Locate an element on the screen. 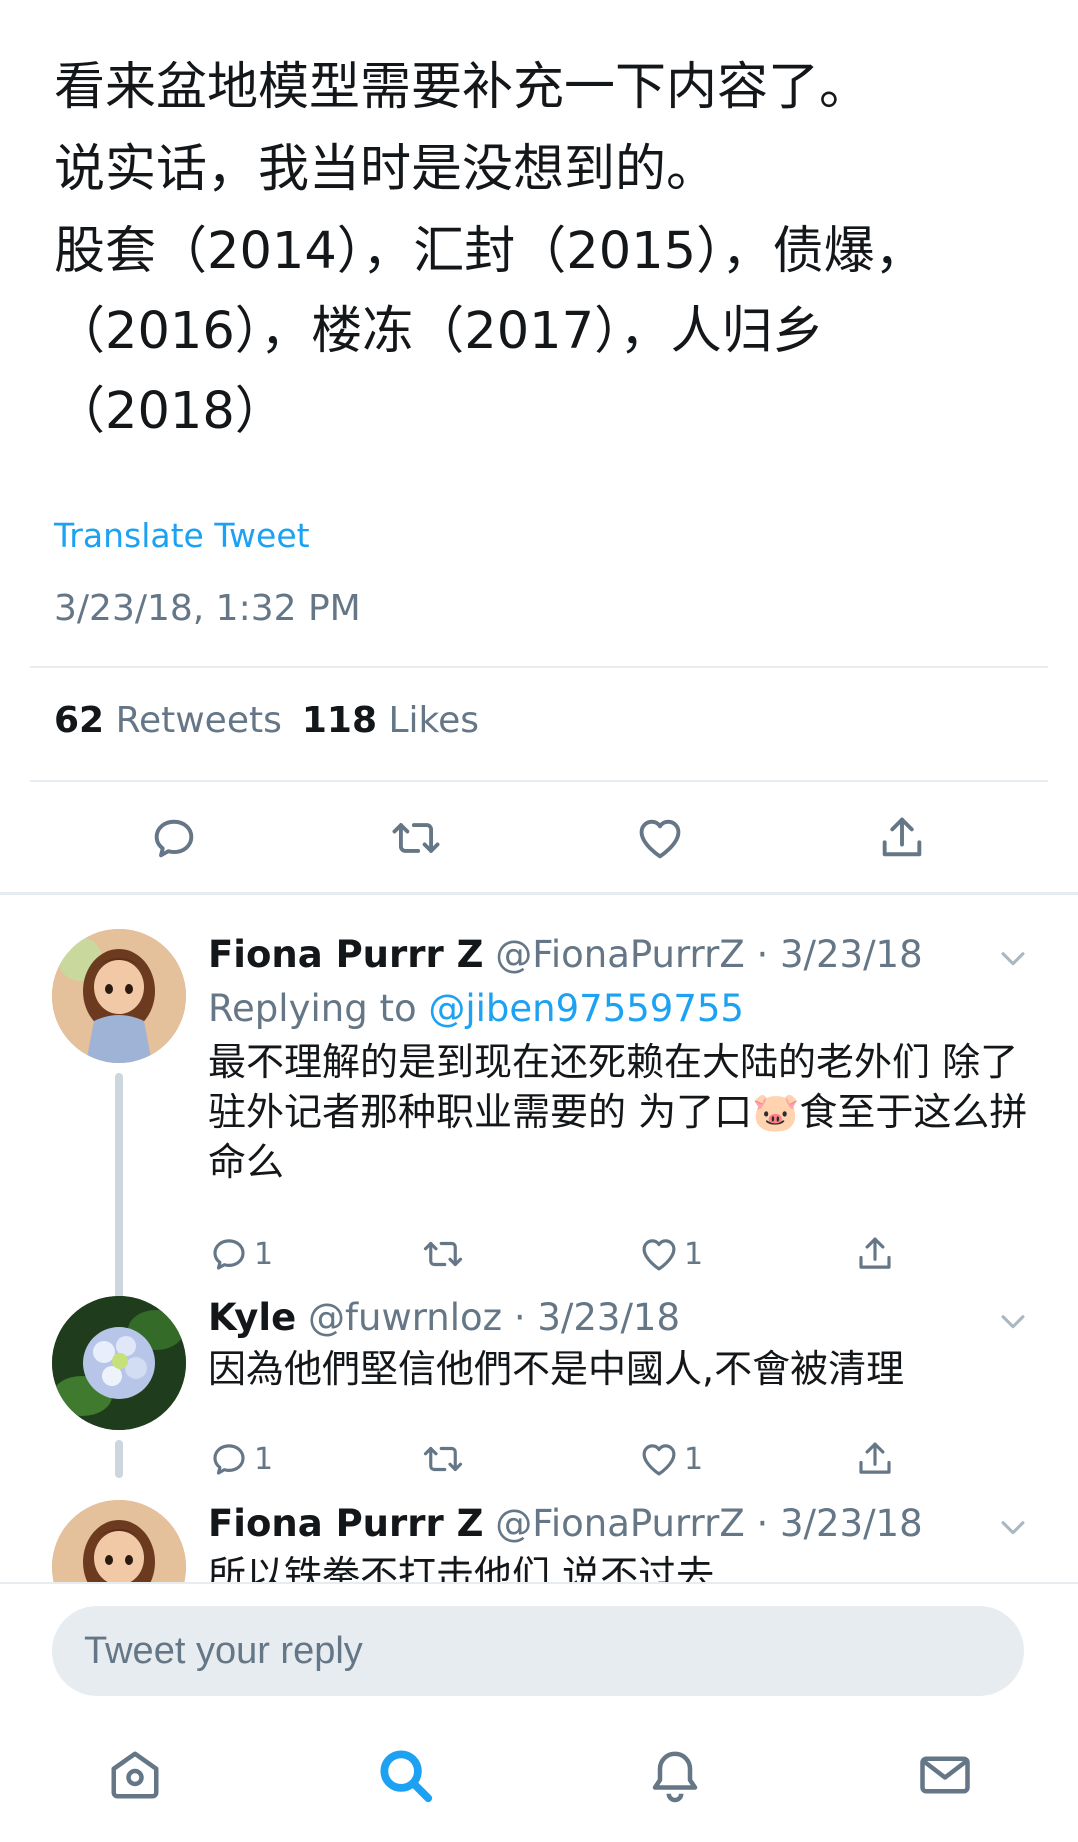 The width and height of the screenshot is (1078, 1842). tab-messages is located at coordinates (945, 1775).